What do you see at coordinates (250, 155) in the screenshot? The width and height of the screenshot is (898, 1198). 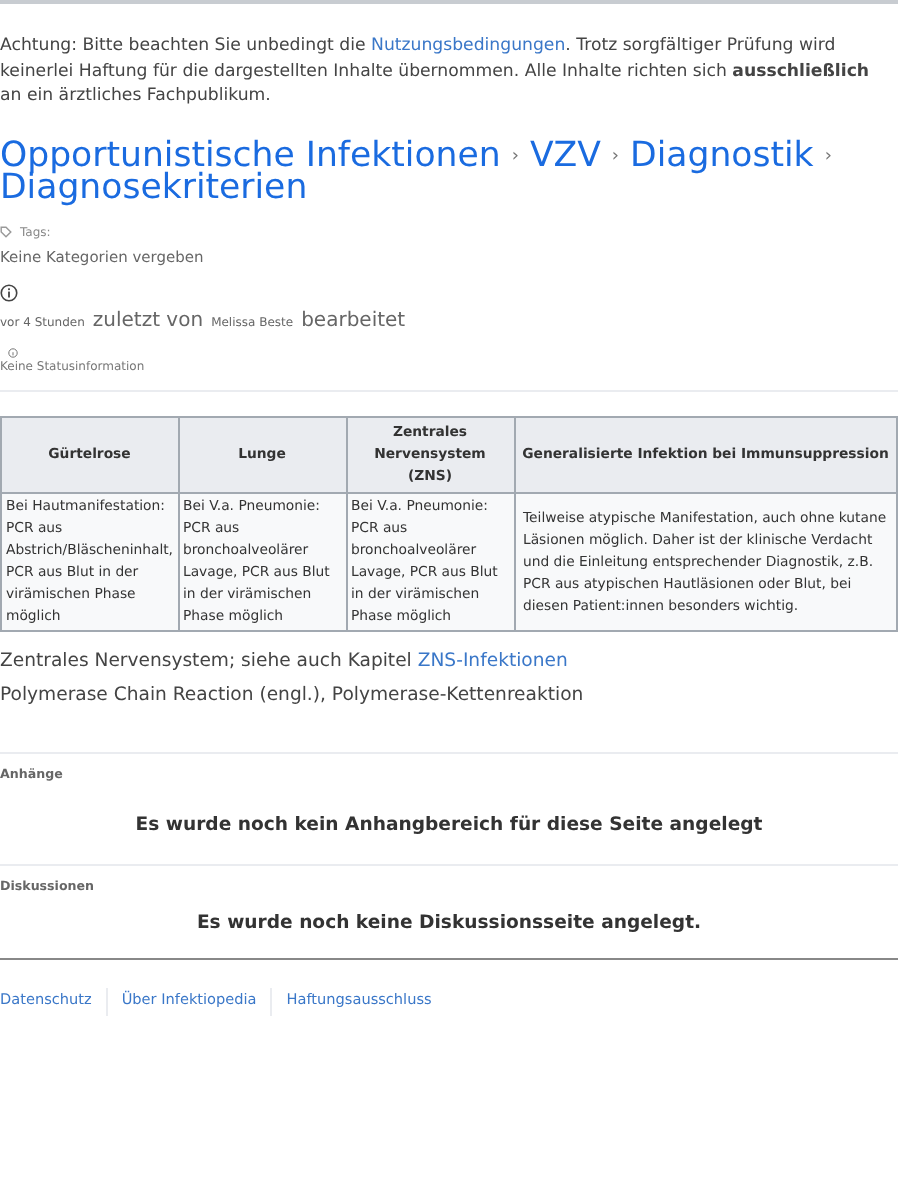 I see `breadcrumb-link: Opportunistische Infektionen` at bounding box center [250, 155].